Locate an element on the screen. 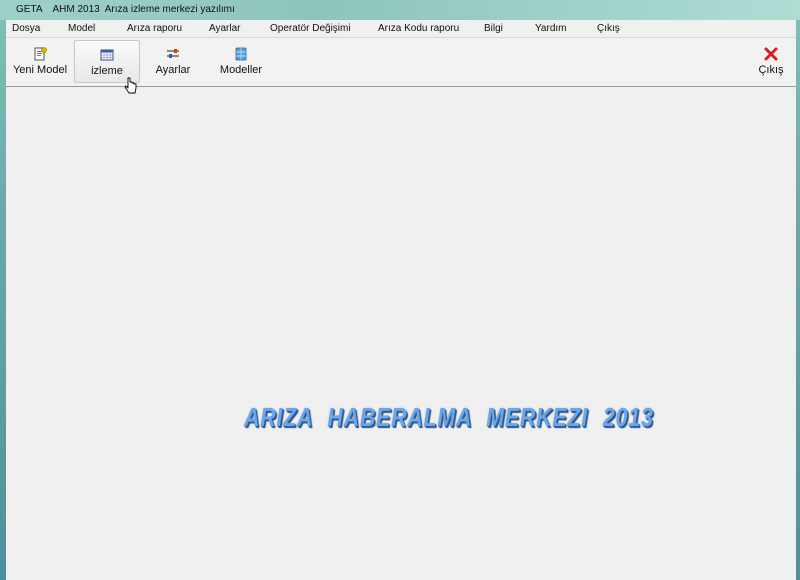 The width and height of the screenshot is (800, 580). models-button: Modeller is located at coordinates (241, 61).